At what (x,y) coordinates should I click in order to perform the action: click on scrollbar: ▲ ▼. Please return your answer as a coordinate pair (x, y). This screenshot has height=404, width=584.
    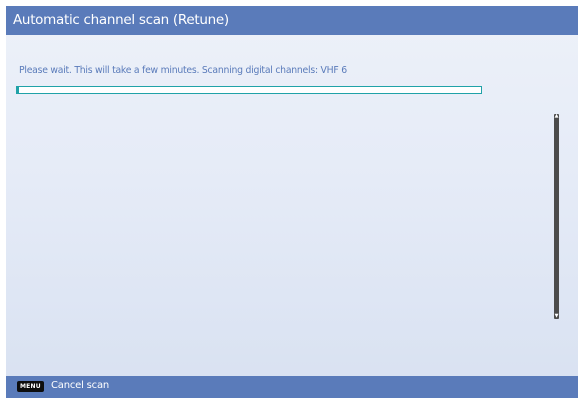
    Looking at the image, I should click on (556, 216).